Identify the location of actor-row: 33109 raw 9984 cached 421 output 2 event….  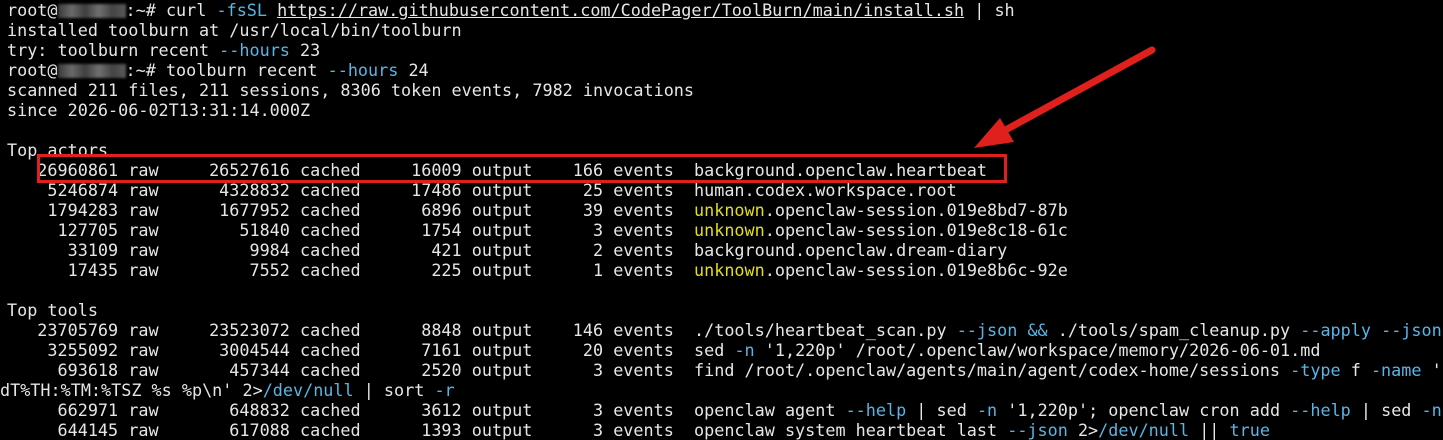
(507, 250).